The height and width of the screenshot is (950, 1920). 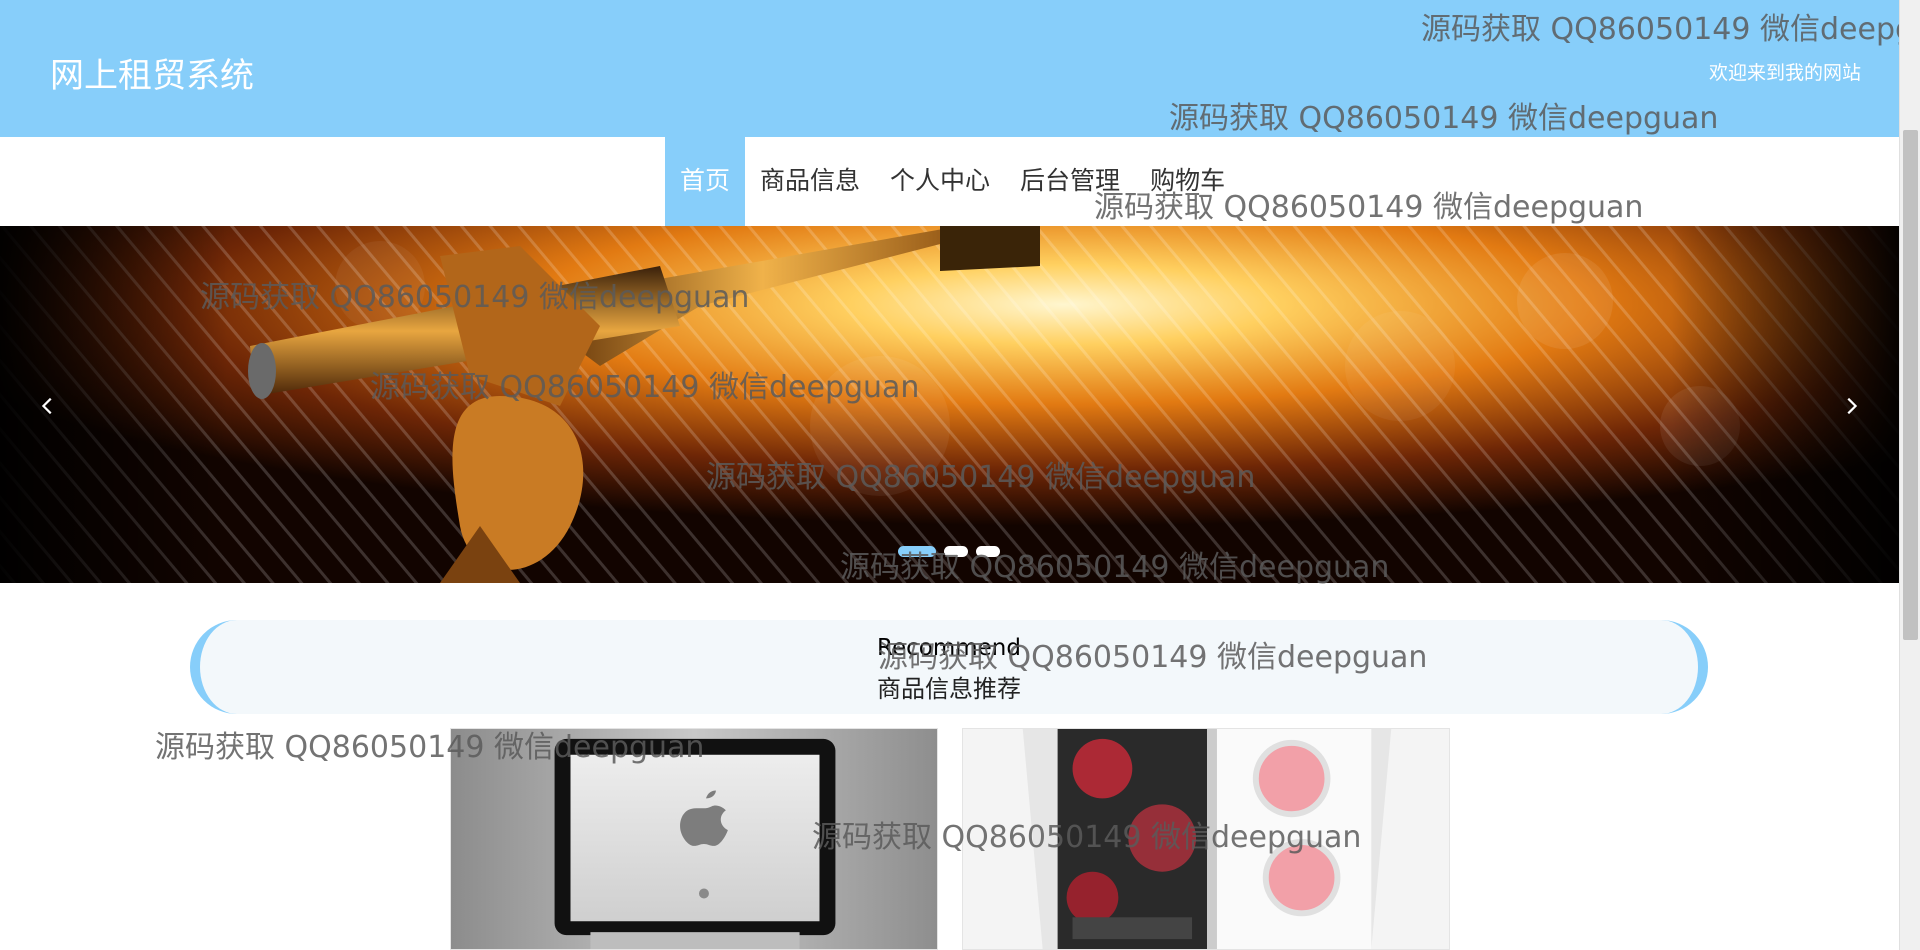 I want to click on carousel-indicators, so click(x=949, y=551).